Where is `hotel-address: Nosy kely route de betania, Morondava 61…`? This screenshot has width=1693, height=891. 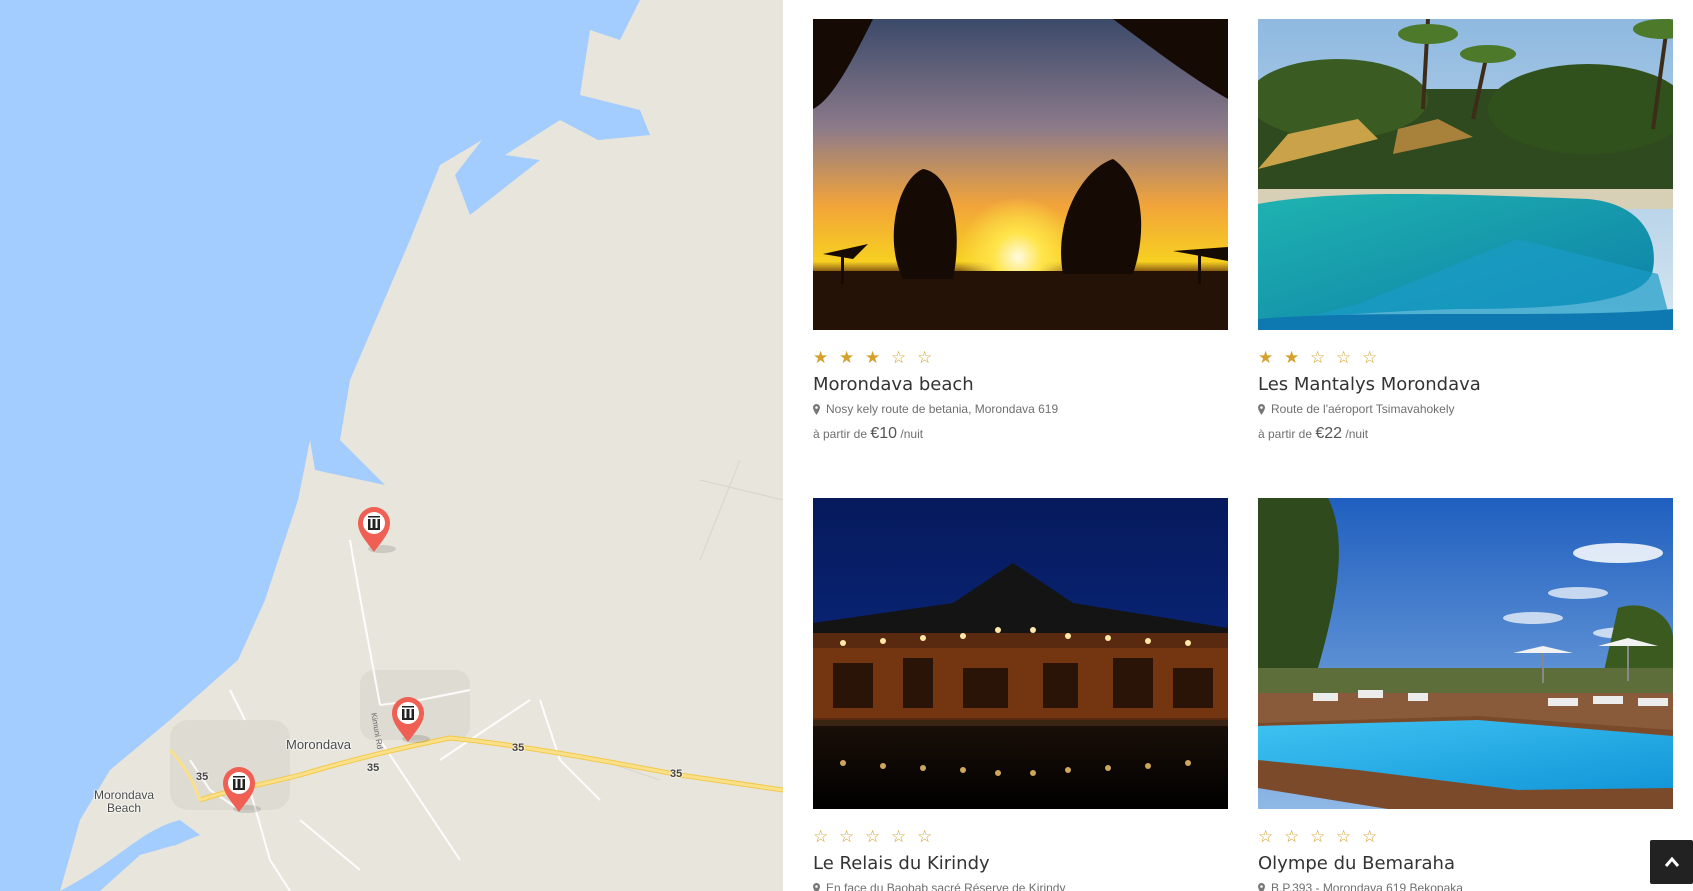
hotel-address: Nosy kely route de betania, Morondava 61… is located at coordinates (1020, 409).